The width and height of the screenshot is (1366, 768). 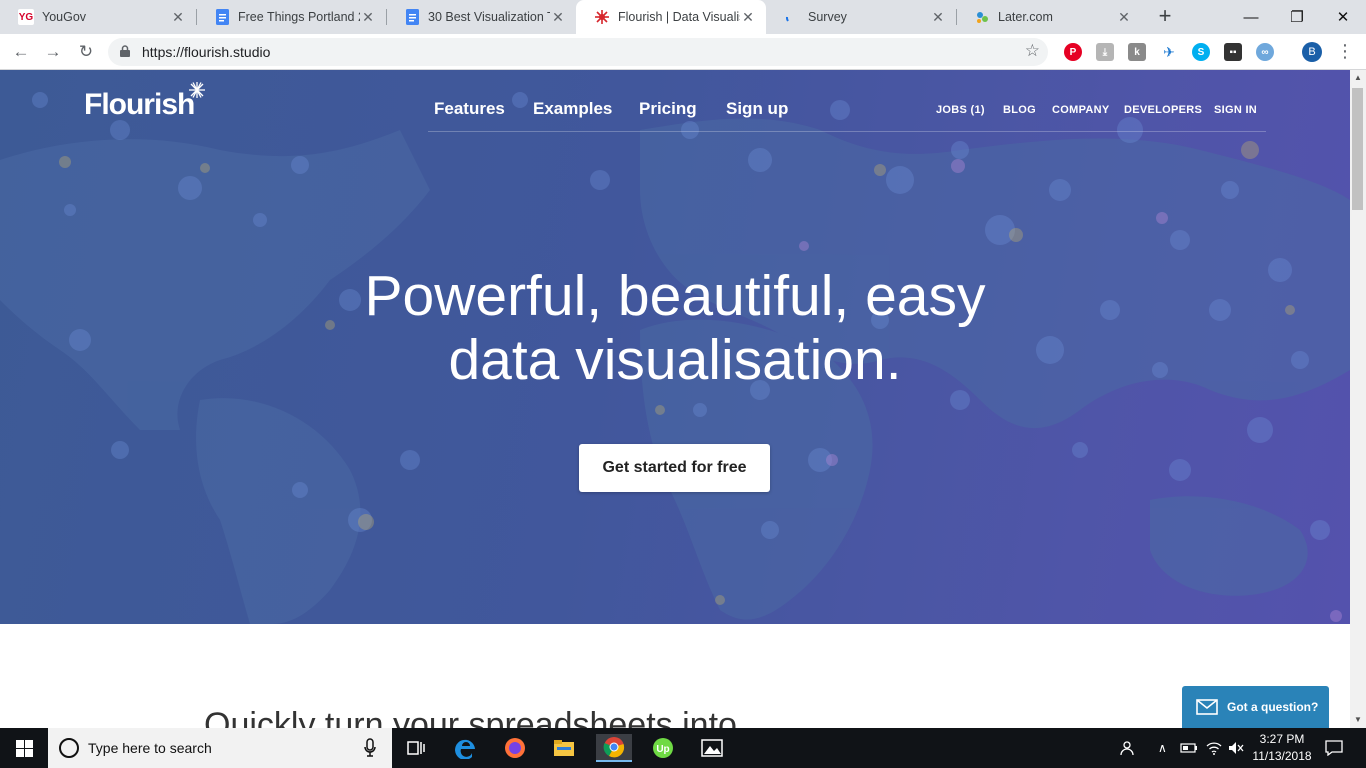 I want to click on tab-title: YouGov, so click(x=64, y=17).